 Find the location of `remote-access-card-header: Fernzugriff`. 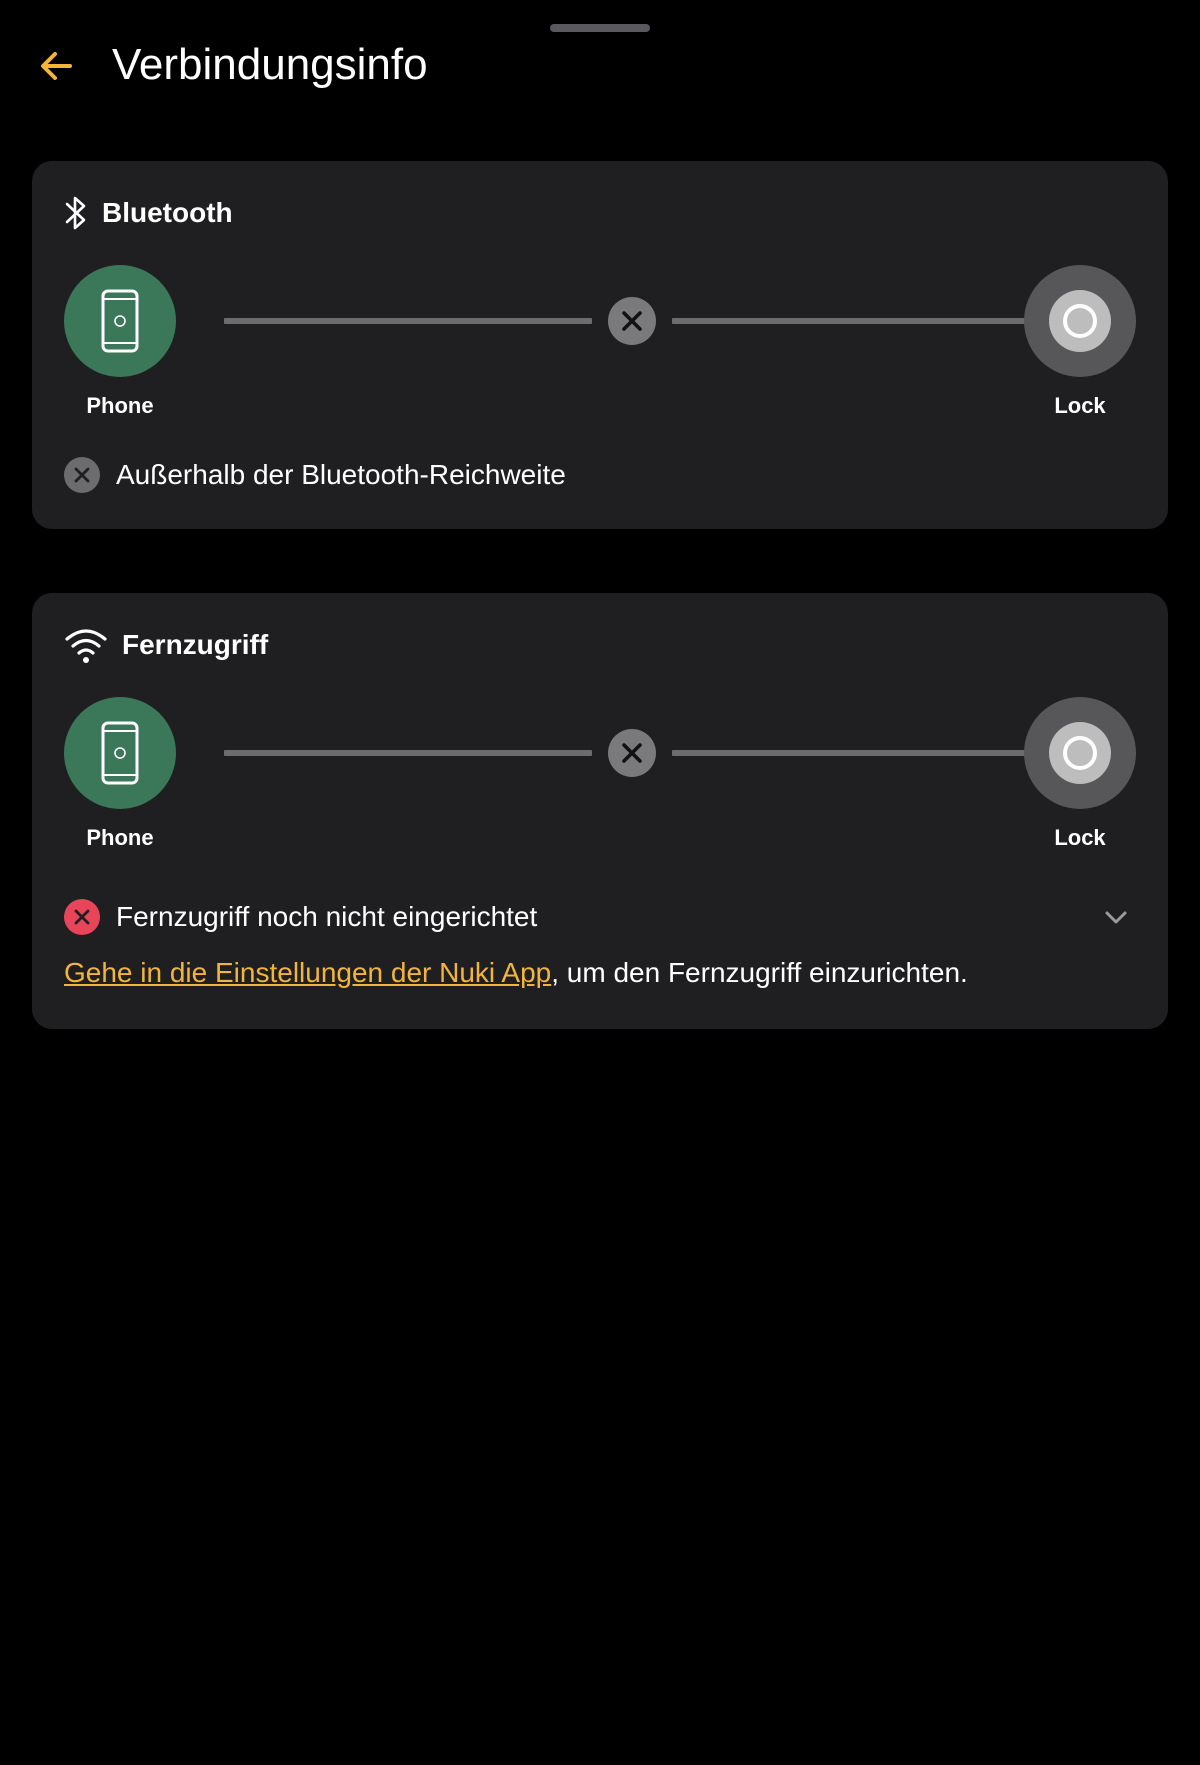

remote-access-card-header: Fernzugriff is located at coordinates (166, 645).